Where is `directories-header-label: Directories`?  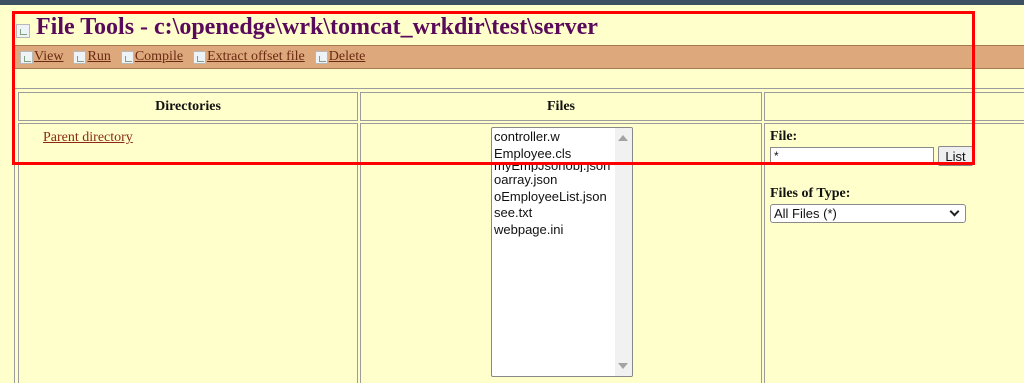
directories-header-label: Directories is located at coordinates (188, 106).